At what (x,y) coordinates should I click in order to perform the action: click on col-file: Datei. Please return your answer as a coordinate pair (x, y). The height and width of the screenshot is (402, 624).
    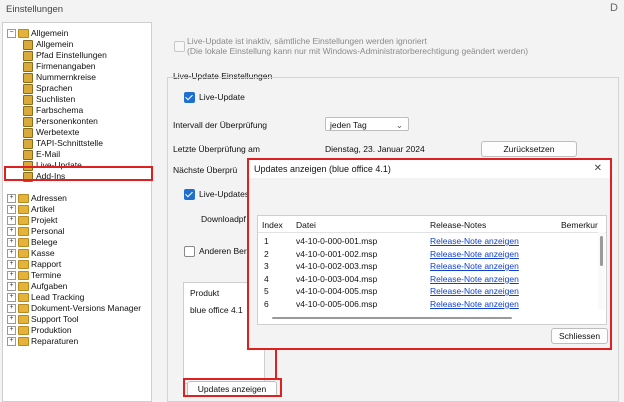
    Looking at the image, I should click on (306, 225).